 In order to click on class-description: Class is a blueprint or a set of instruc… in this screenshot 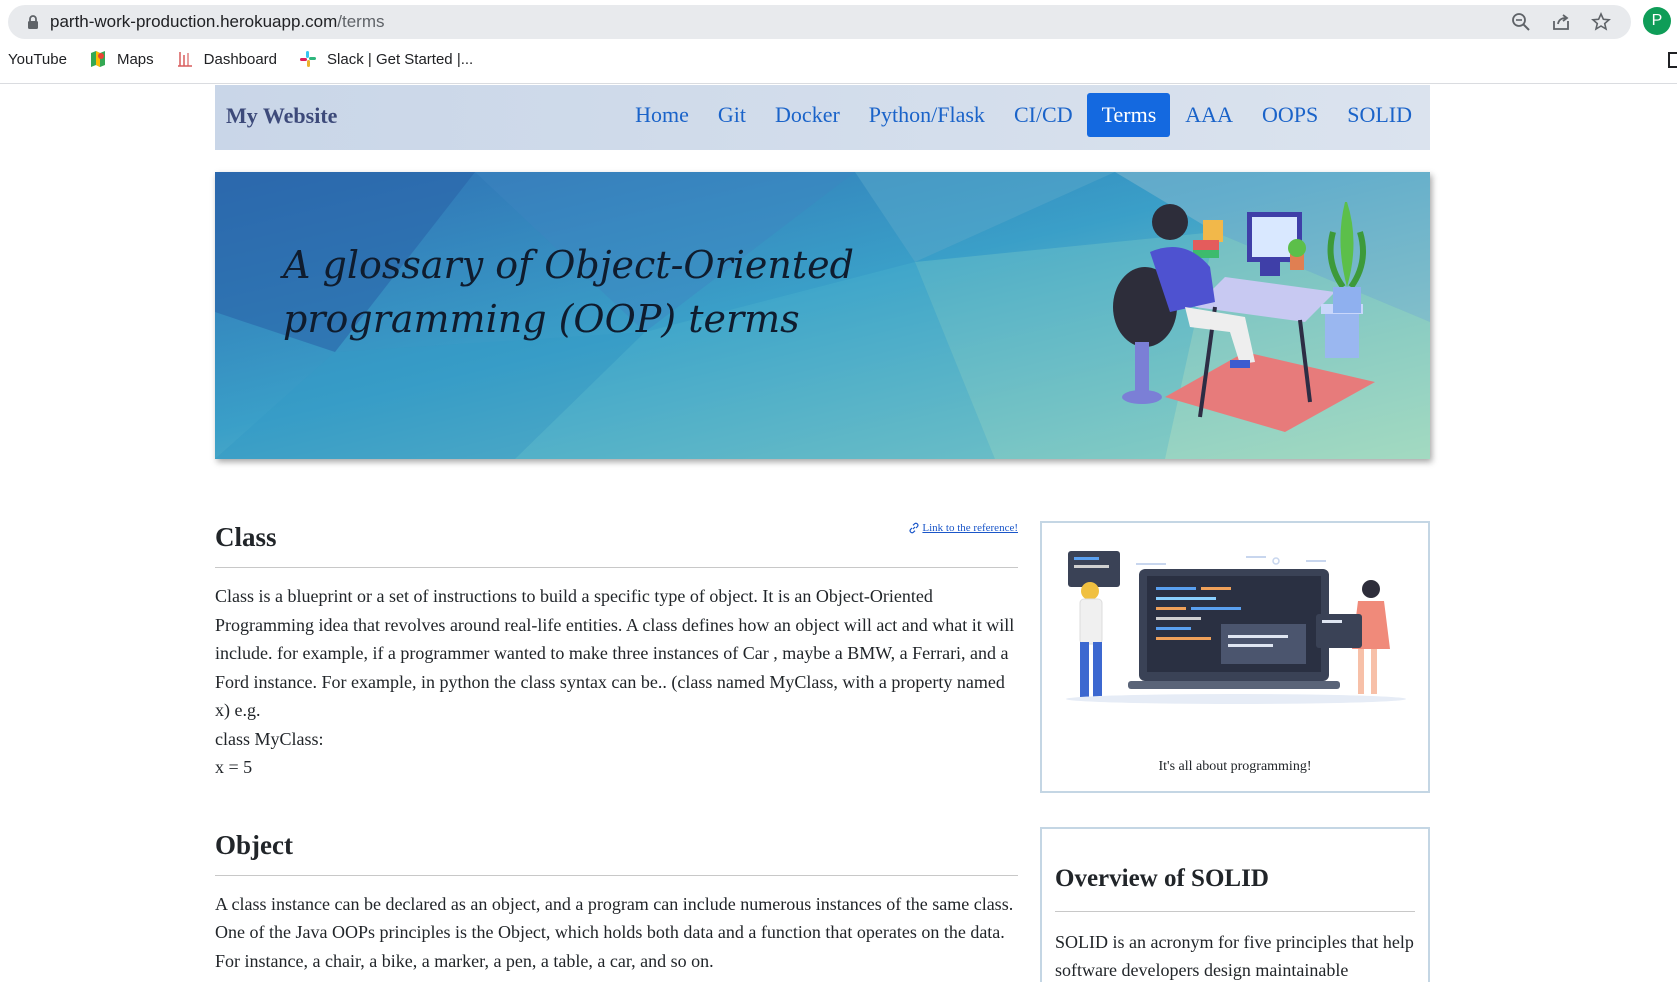, I will do `click(615, 653)`.